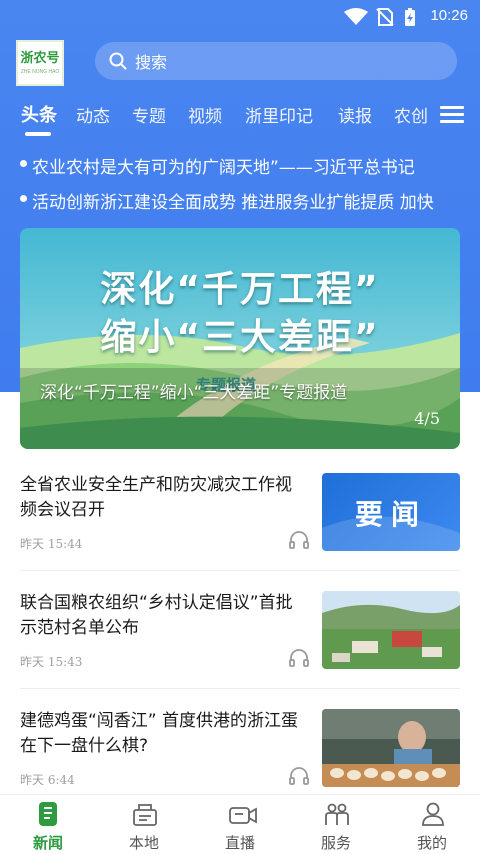  I want to click on logo-subtext: ZHE NONG HAO, so click(40, 71).